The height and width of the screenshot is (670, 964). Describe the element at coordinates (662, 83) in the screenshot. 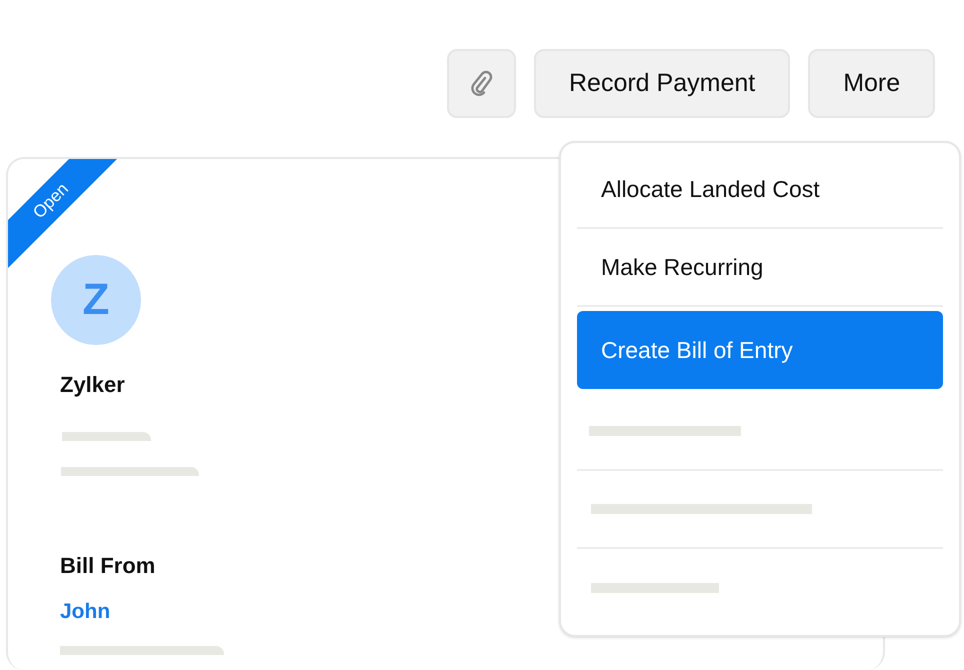

I see `menu-button: Record Payment` at that location.